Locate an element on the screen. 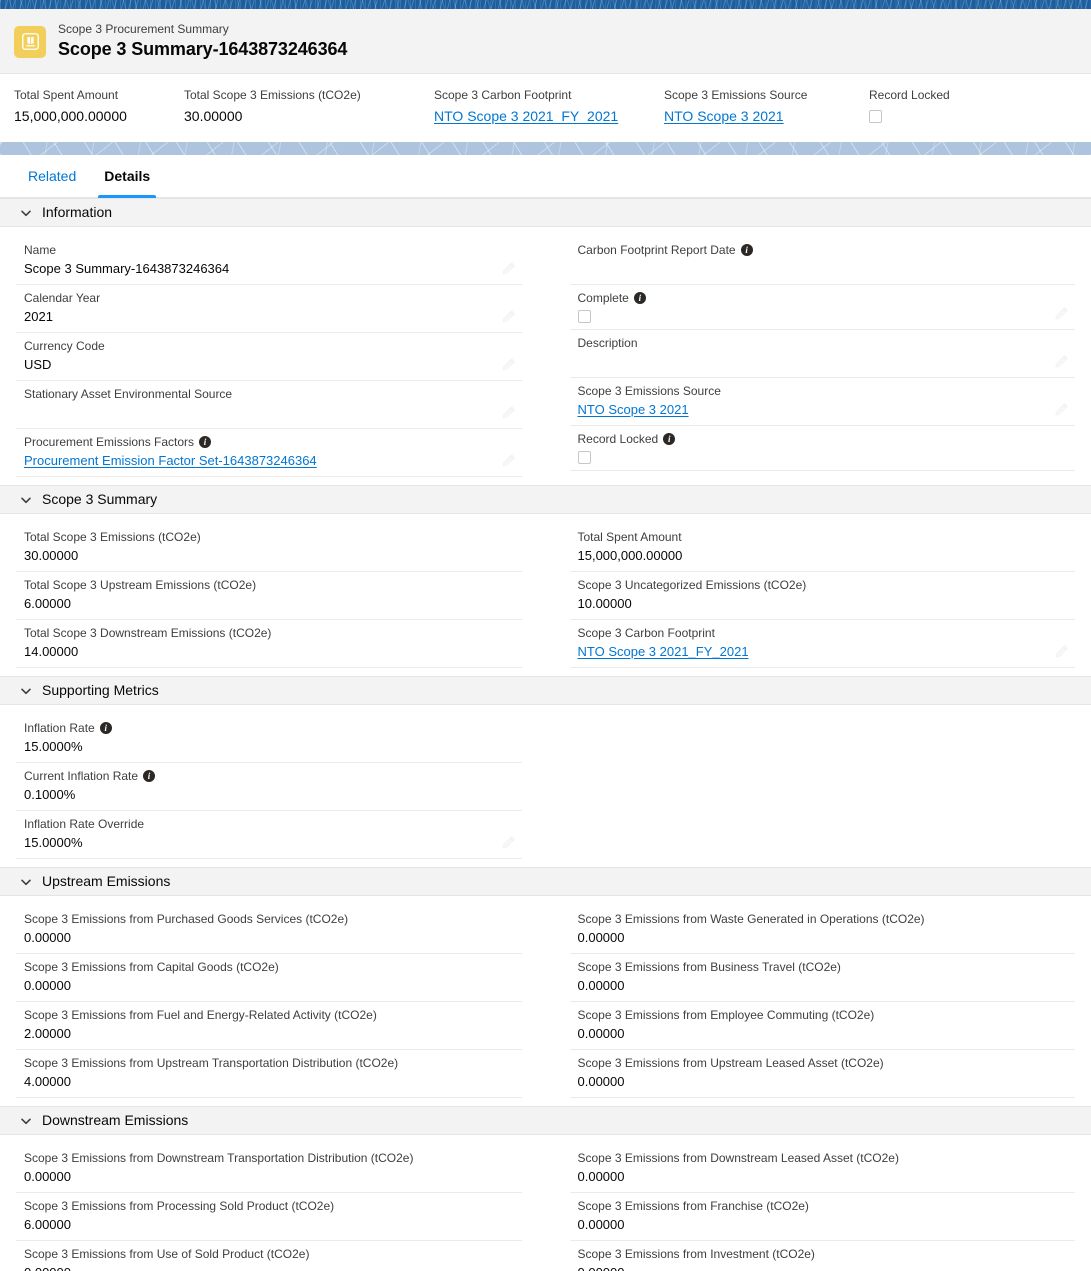 Image resolution: width=1091 pixels, height=1271 pixels. highlight-link: NTO Scope 3 2021_FY_2021 is located at coordinates (549, 116).